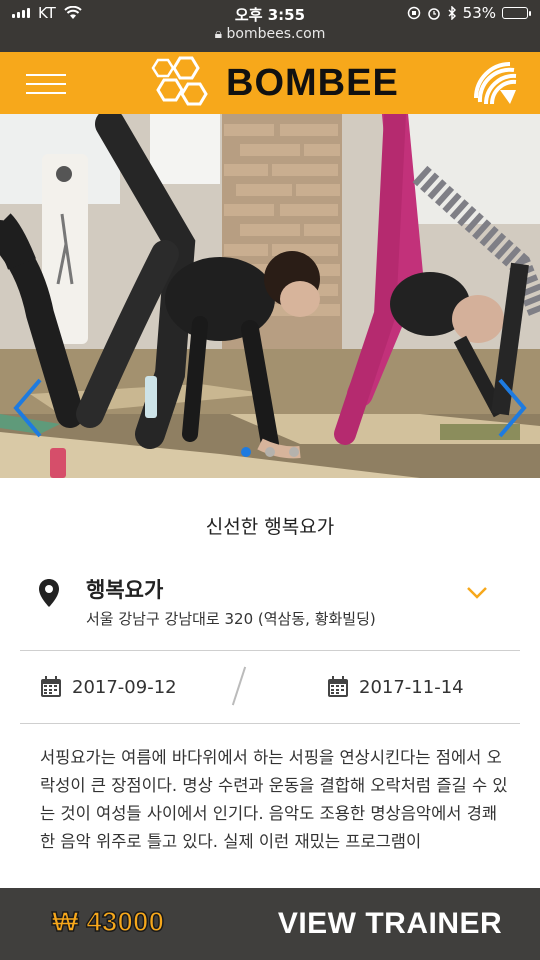 This screenshot has height=960, width=540. Describe the element at coordinates (239, 686) in the screenshot. I see `date-separator` at that location.